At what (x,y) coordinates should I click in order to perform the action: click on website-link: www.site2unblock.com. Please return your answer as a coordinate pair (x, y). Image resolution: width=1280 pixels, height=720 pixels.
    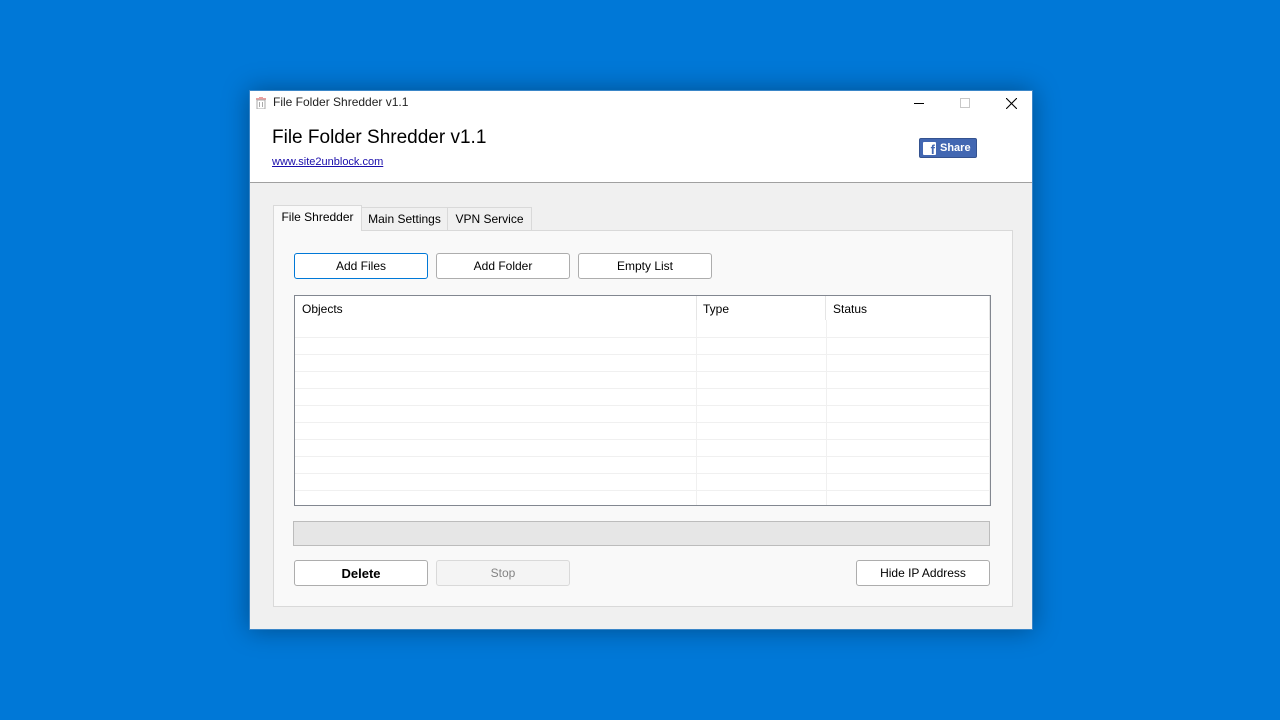
    Looking at the image, I should click on (327, 162).